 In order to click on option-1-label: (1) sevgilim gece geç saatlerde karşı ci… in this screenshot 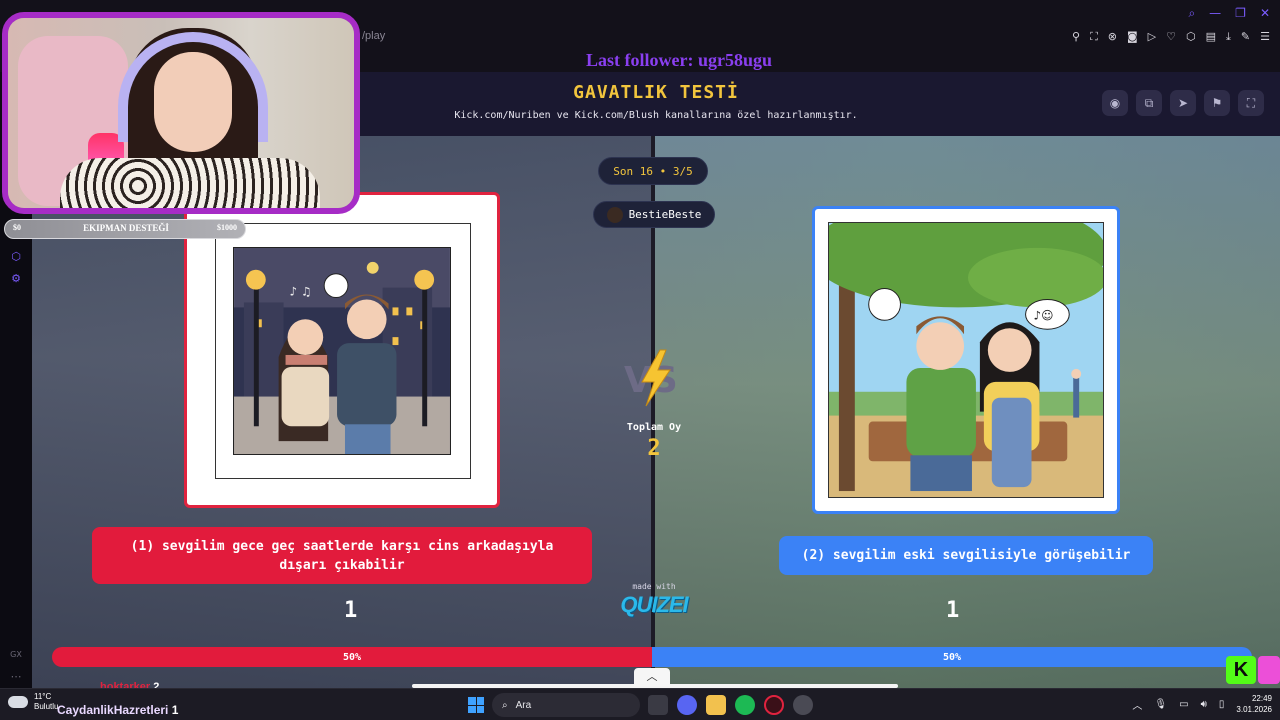, I will do `click(342, 555)`.